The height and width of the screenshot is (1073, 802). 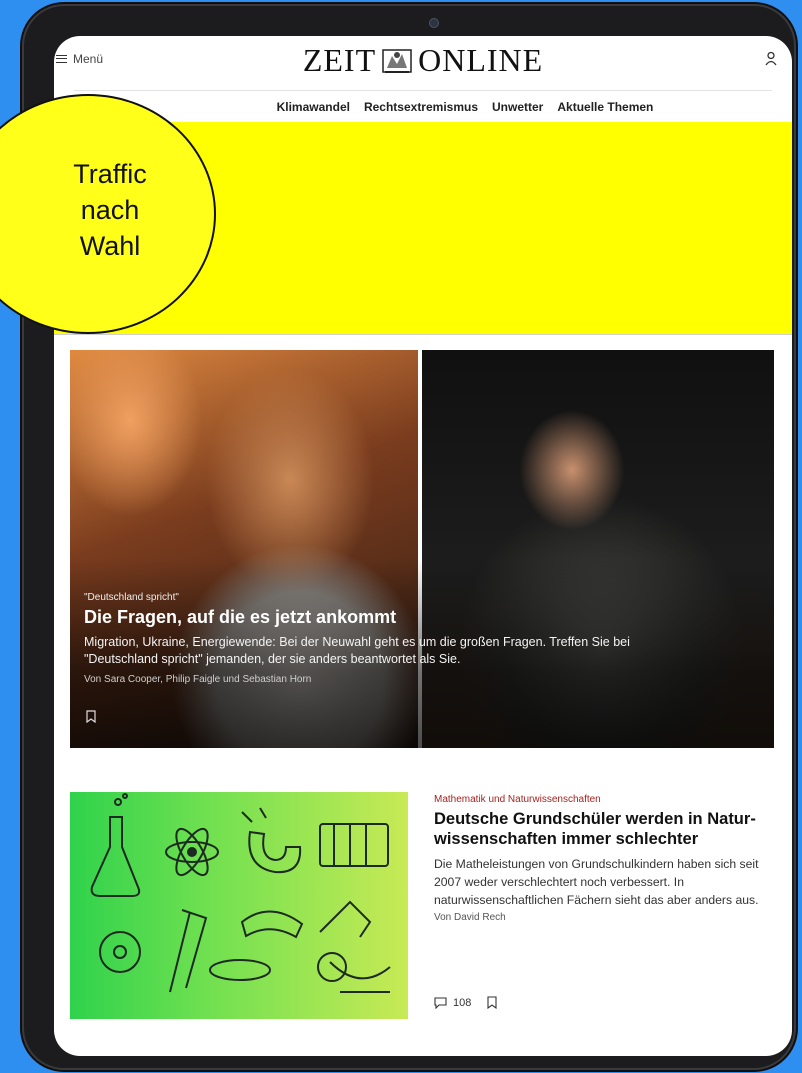 What do you see at coordinates (339, 60) in the screenshot?
I see `logo-text-zeit: ZEIT` at bounding box center [339, 60].